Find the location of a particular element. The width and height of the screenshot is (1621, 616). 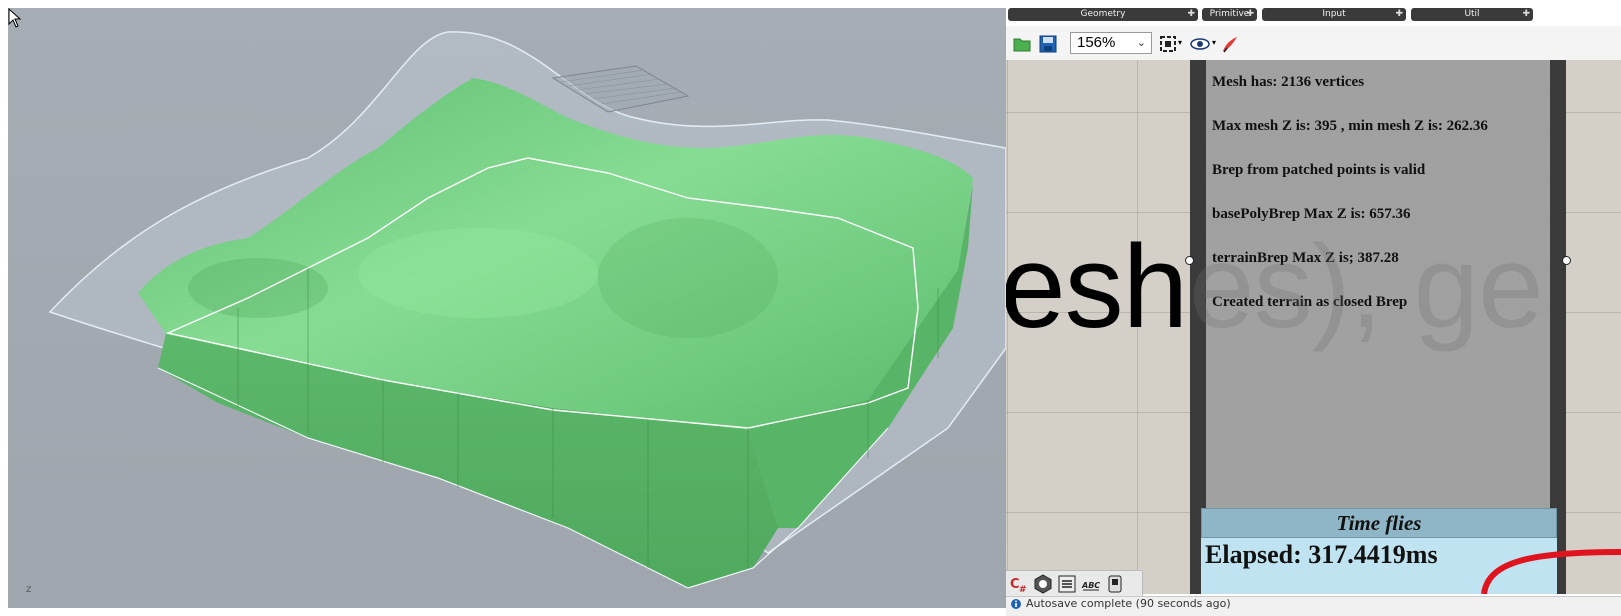

zoom-level-value: 156% is located at coordinates (1096, 42).